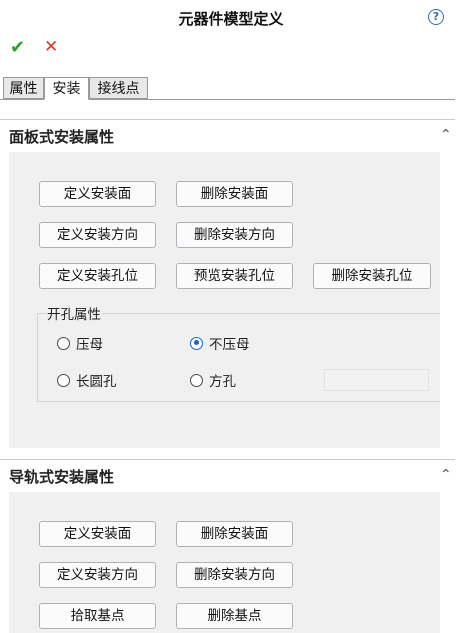 The image size is (462, 633). Describe the element at coordinates (97, 235) in the screenshot. I see `define-mount-direction-button: 定义安装方向` at that location.